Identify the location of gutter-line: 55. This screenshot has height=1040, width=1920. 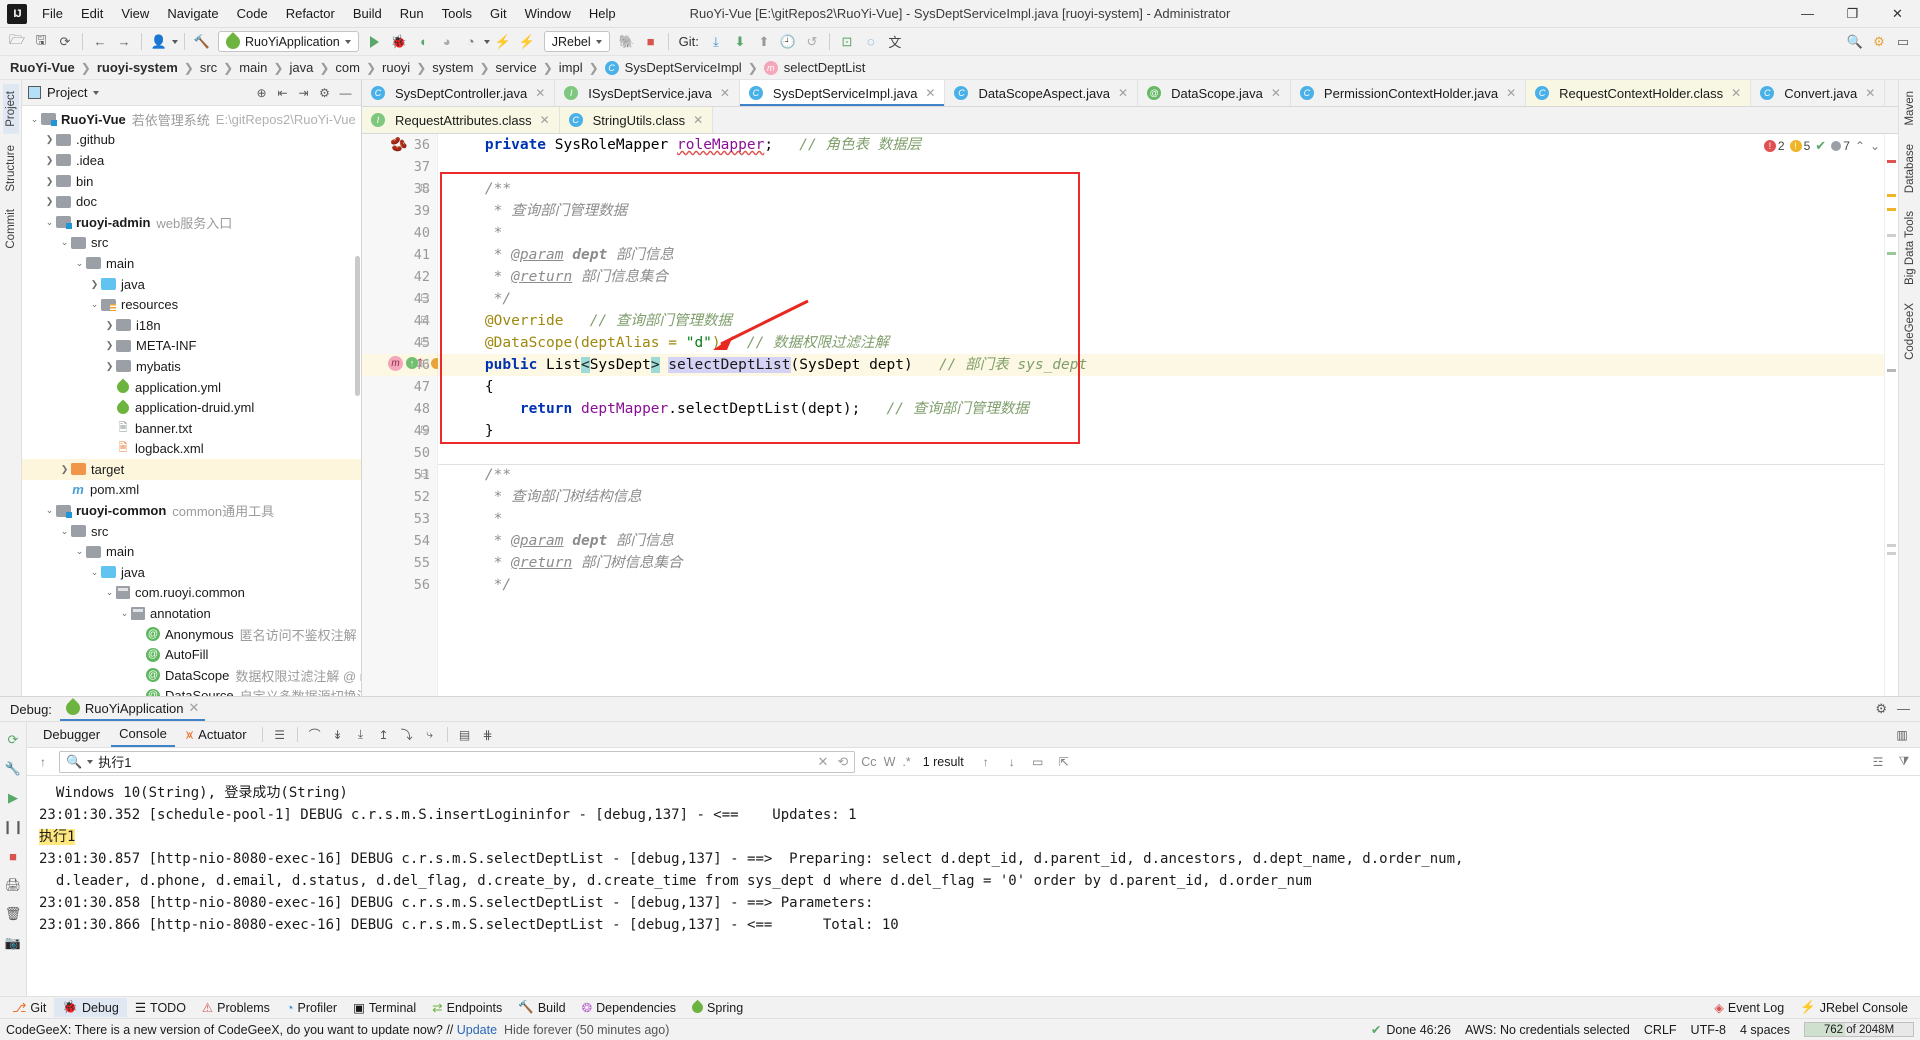
(399, 563).